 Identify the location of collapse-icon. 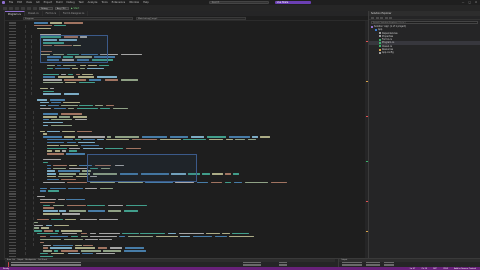
(386, 17).